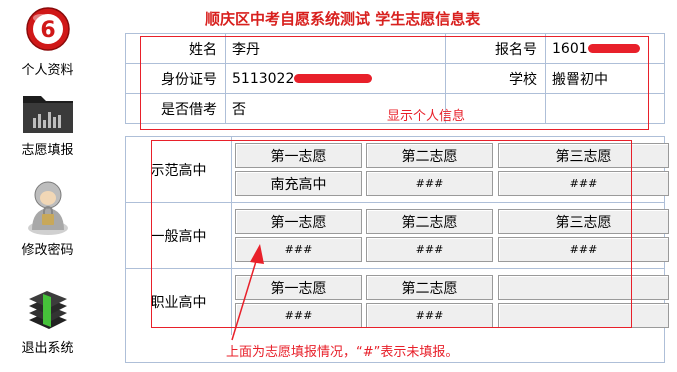 This screenshot has width=677, height=372. What do you see at coordinates (426, 116) in the screenshot?
I see `info-annotation: 显示个人信息` at bounding box center [426, 116].